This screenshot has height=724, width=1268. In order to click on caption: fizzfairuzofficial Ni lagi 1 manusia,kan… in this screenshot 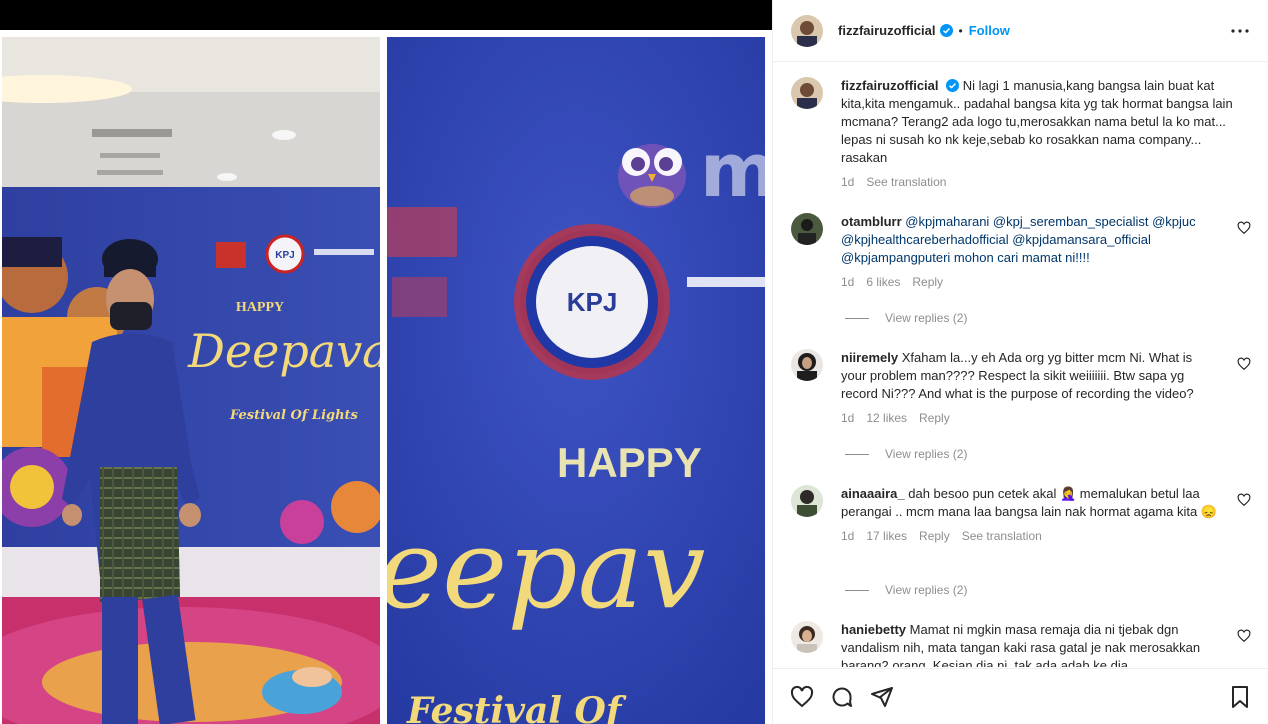, I will do `click(1026, 134)`.